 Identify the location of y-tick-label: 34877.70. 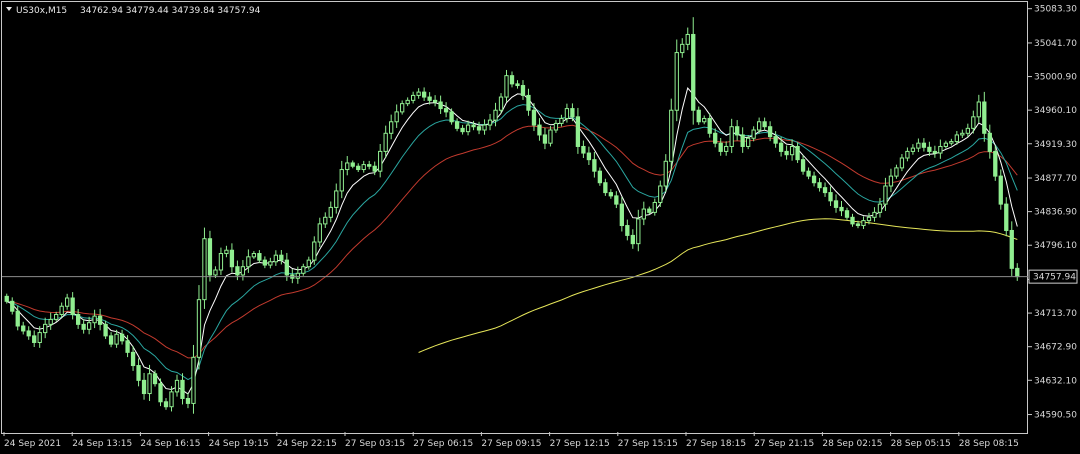
(1055, 179).